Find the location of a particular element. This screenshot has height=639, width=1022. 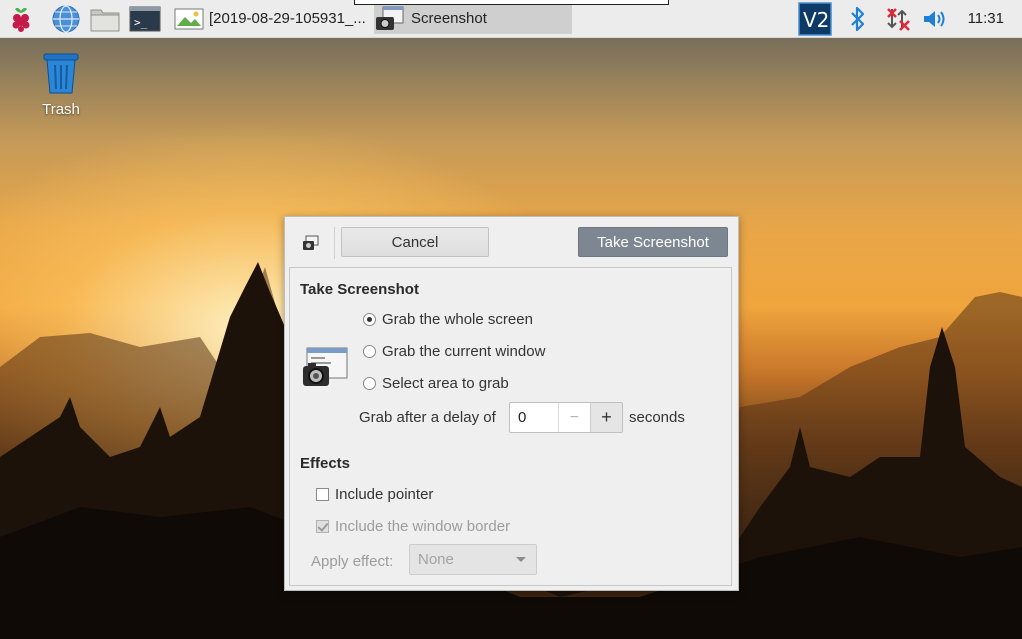

option-label: Select area to grab is located at coordinates (445, 383).